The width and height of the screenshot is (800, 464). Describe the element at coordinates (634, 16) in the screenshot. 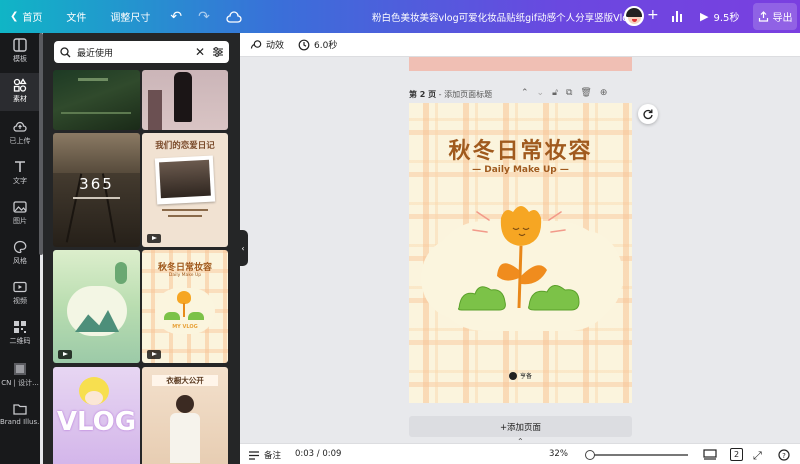

I see `avatar` at that location.